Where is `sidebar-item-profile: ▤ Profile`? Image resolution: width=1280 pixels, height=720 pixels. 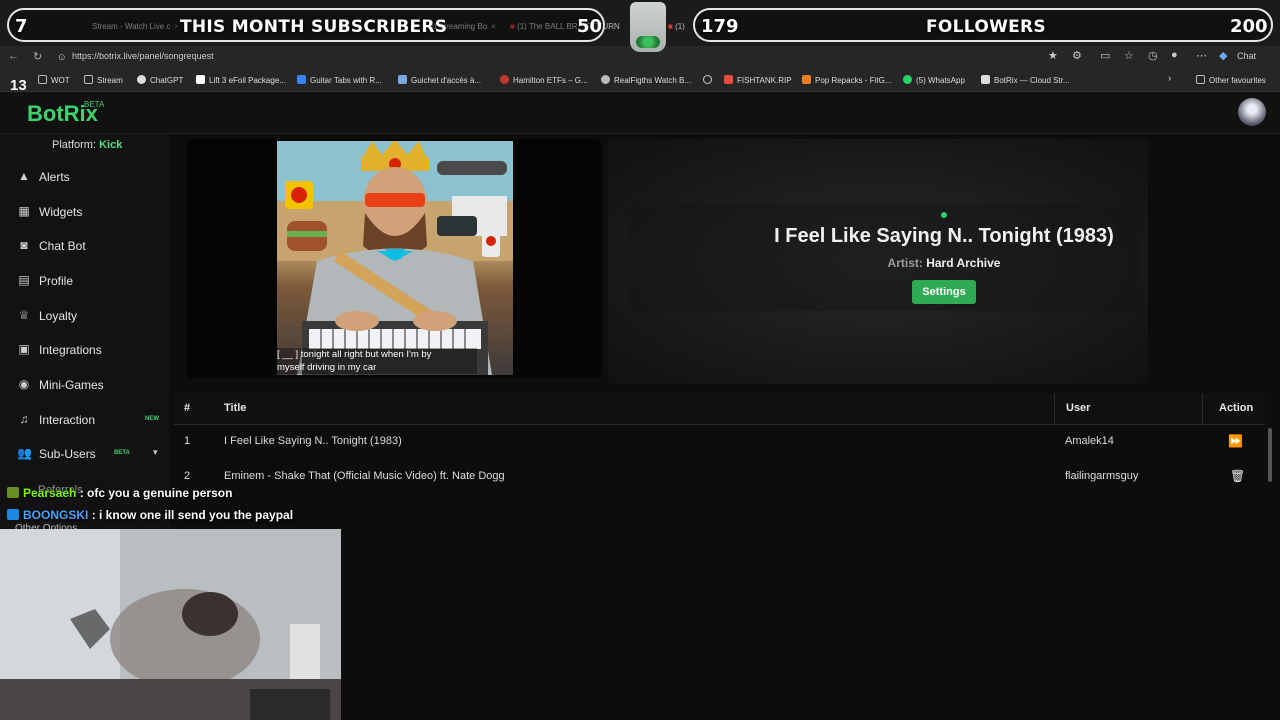
sidebar-item-profile: ▤ Profile is located at coordinates (85, 281).